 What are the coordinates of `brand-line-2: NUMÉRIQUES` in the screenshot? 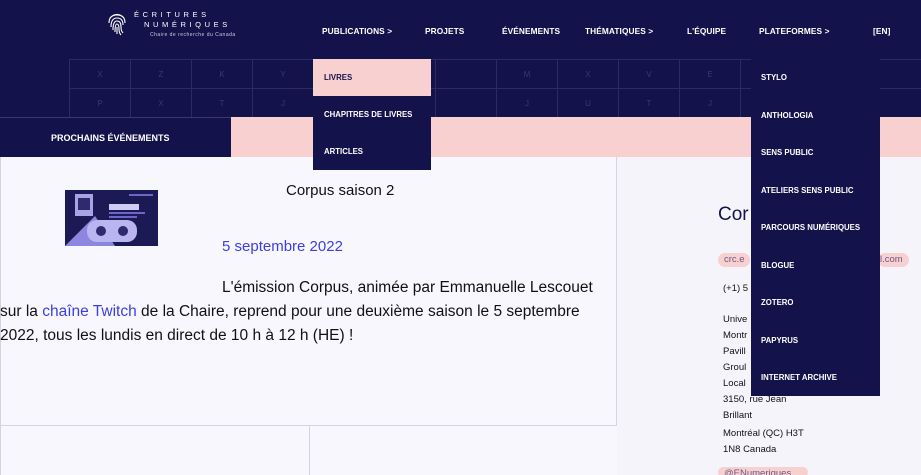 It's located at (187, 24).